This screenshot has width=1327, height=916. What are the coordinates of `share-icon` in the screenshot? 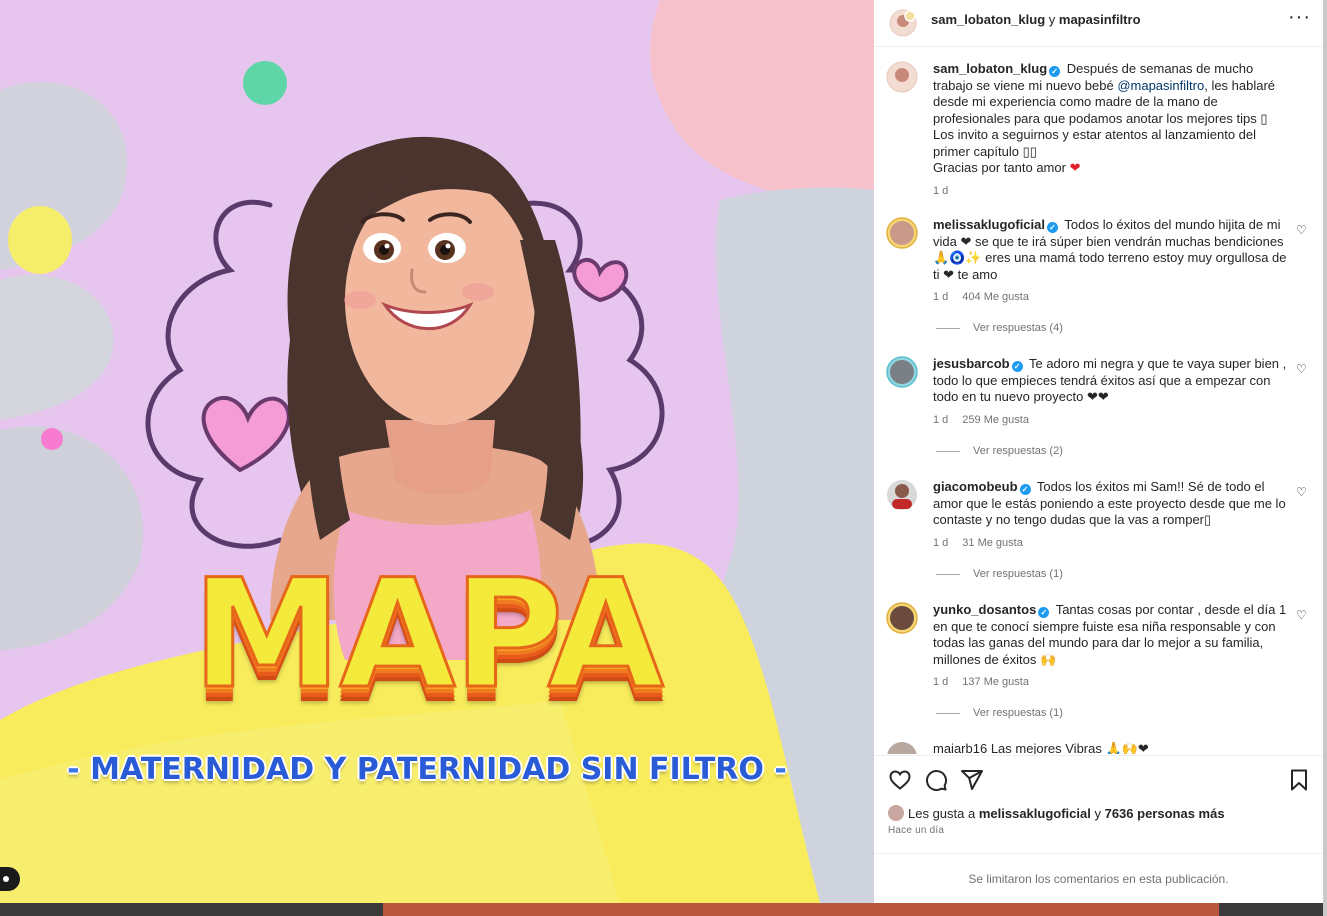 It's located at (972, 780).